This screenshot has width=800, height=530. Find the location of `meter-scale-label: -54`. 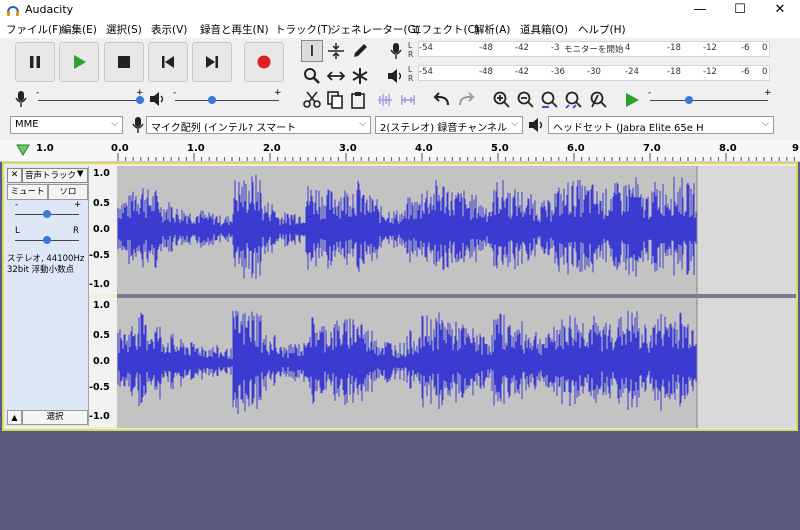

meter-scale-label: -54 is located at coordinates (426, 72).